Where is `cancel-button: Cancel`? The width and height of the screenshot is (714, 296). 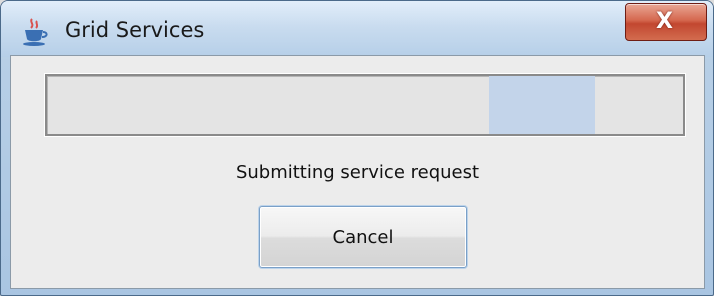 cancel-button: Cancel is located at coordinates (363, 237).